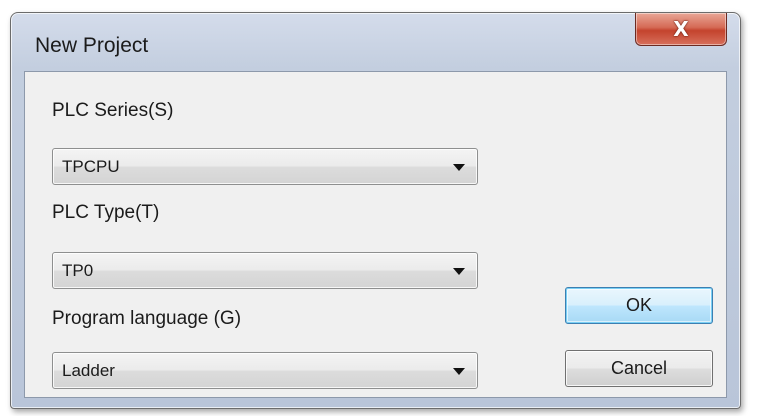  I want to click on title-bar: New Project X, so click(375, 43).